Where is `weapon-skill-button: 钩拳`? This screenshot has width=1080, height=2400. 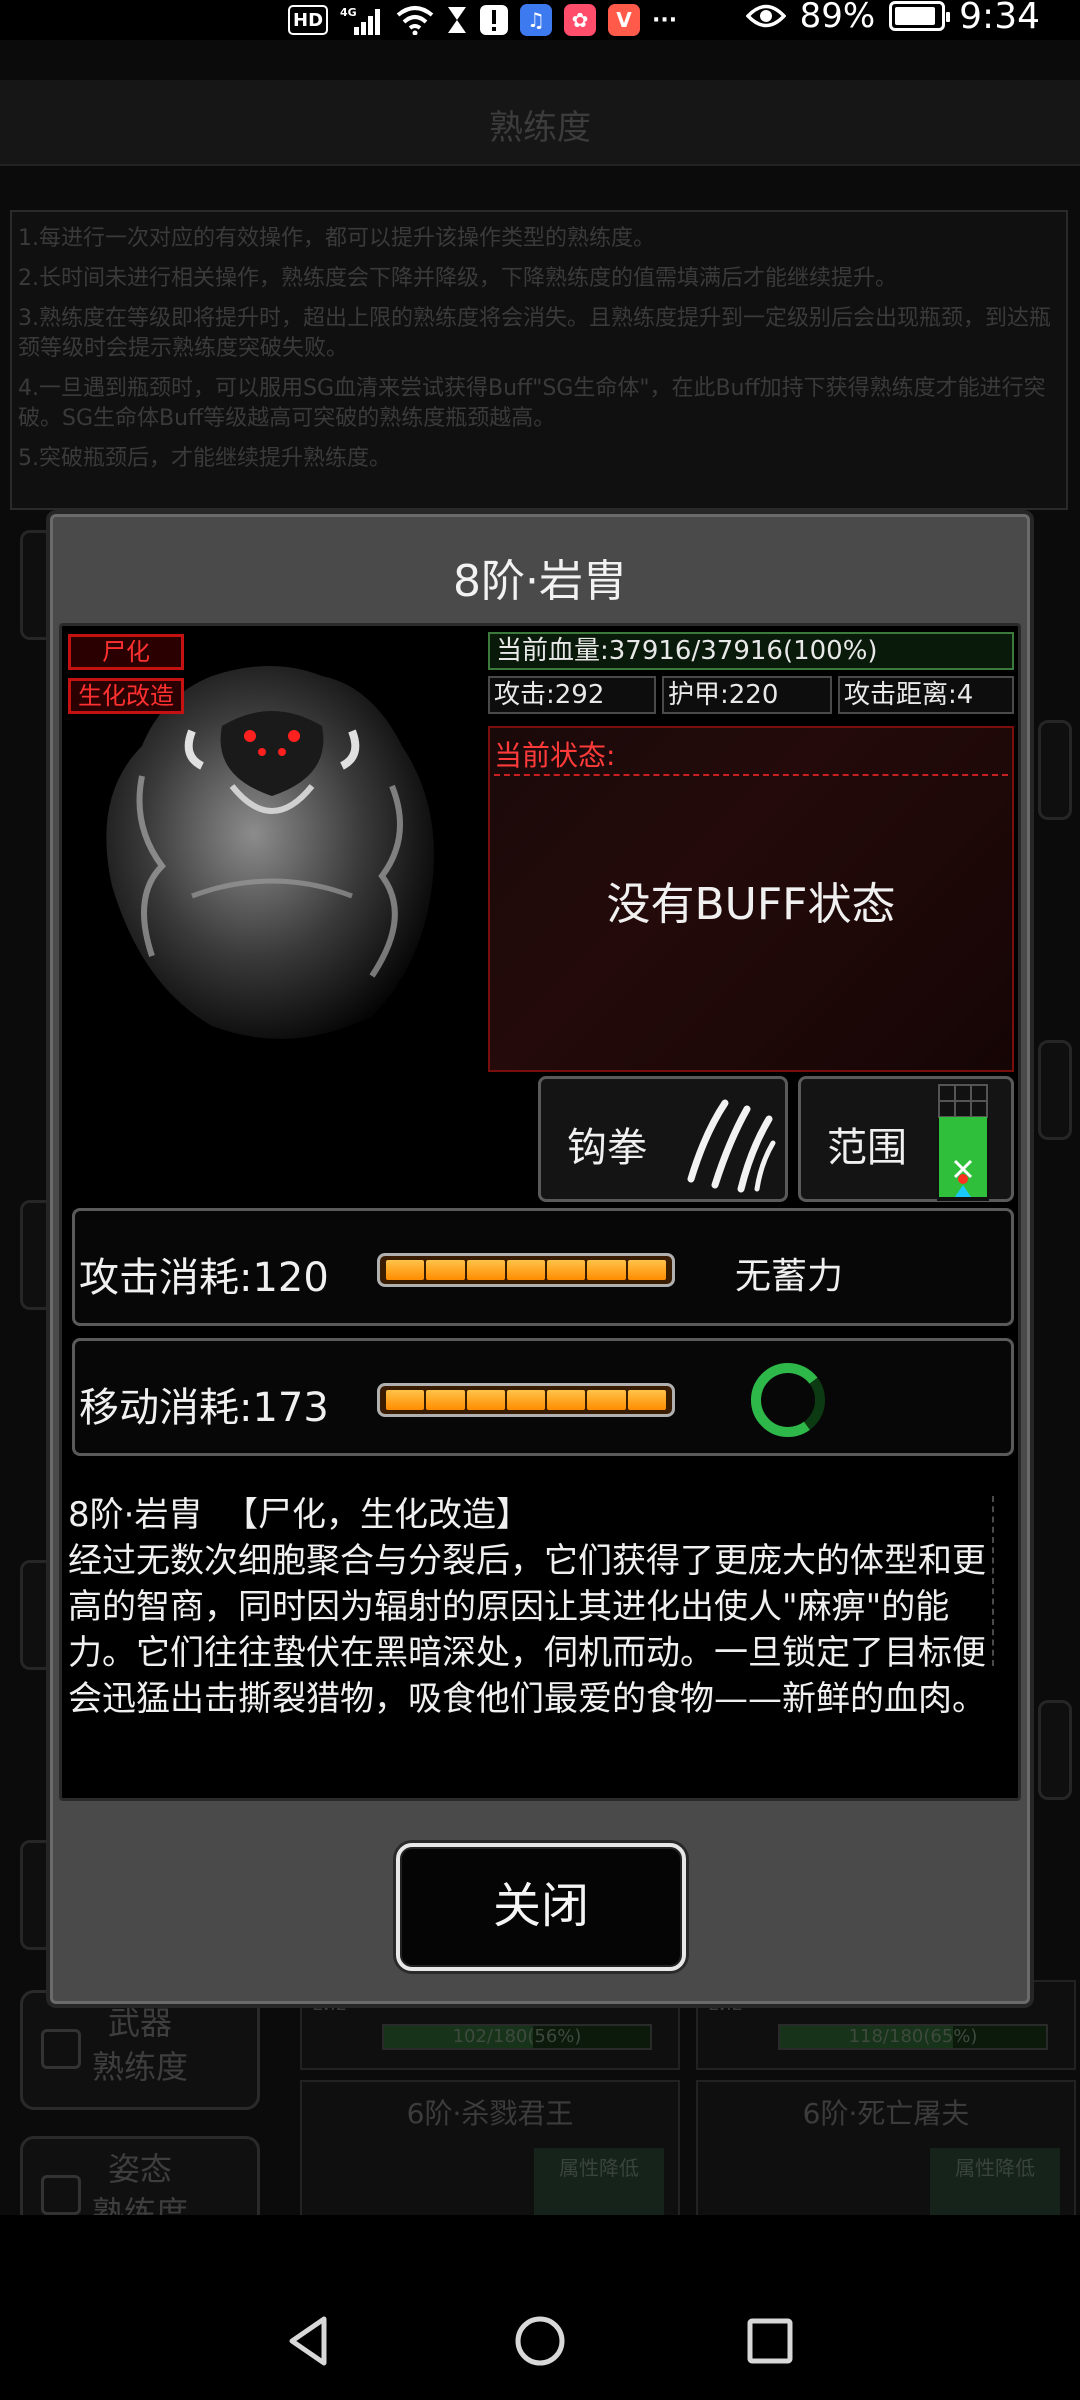 weapon-skill-button: 钩拳 is located at coordinates (663, 1139).